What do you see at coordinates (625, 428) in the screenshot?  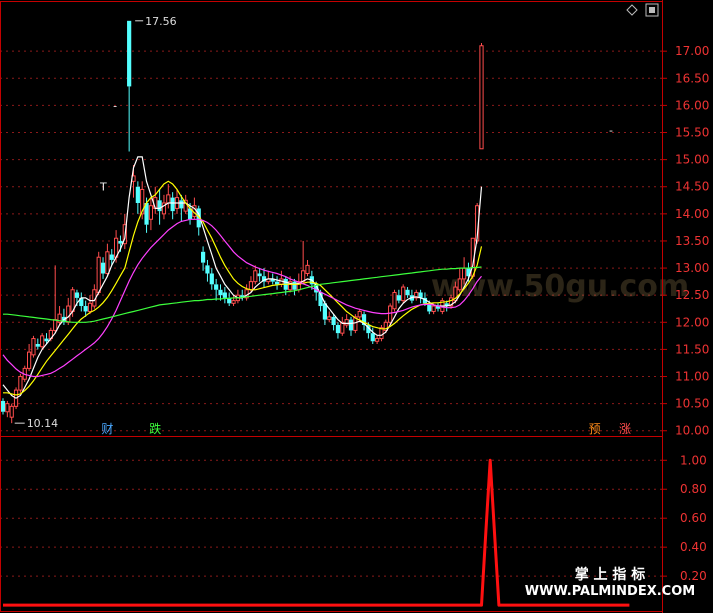 I see `event-marker: 涨` at bounding box center [625, 428].